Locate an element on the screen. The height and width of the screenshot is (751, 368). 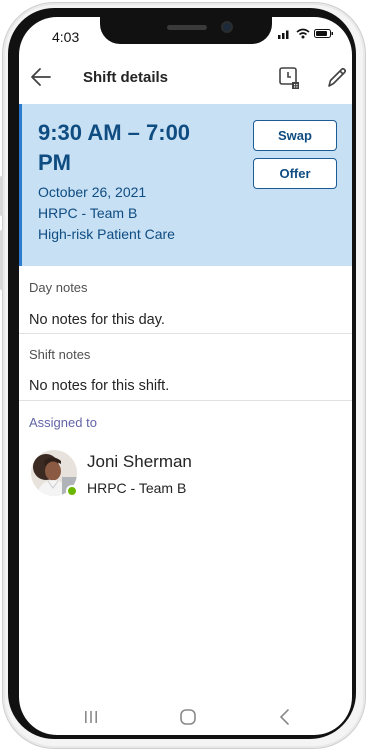
speaker is located at coordinates (187, 27).